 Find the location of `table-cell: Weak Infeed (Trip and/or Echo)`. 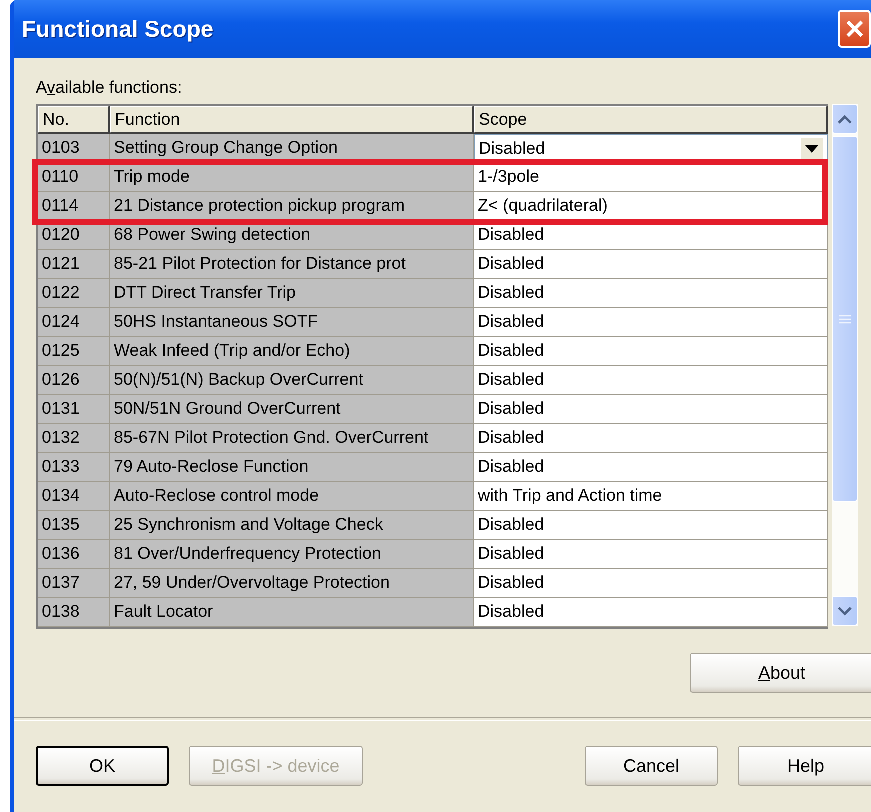

table-cell: Weak Infeed (Trip and/or Echo) is located at coordinates (292, 351).